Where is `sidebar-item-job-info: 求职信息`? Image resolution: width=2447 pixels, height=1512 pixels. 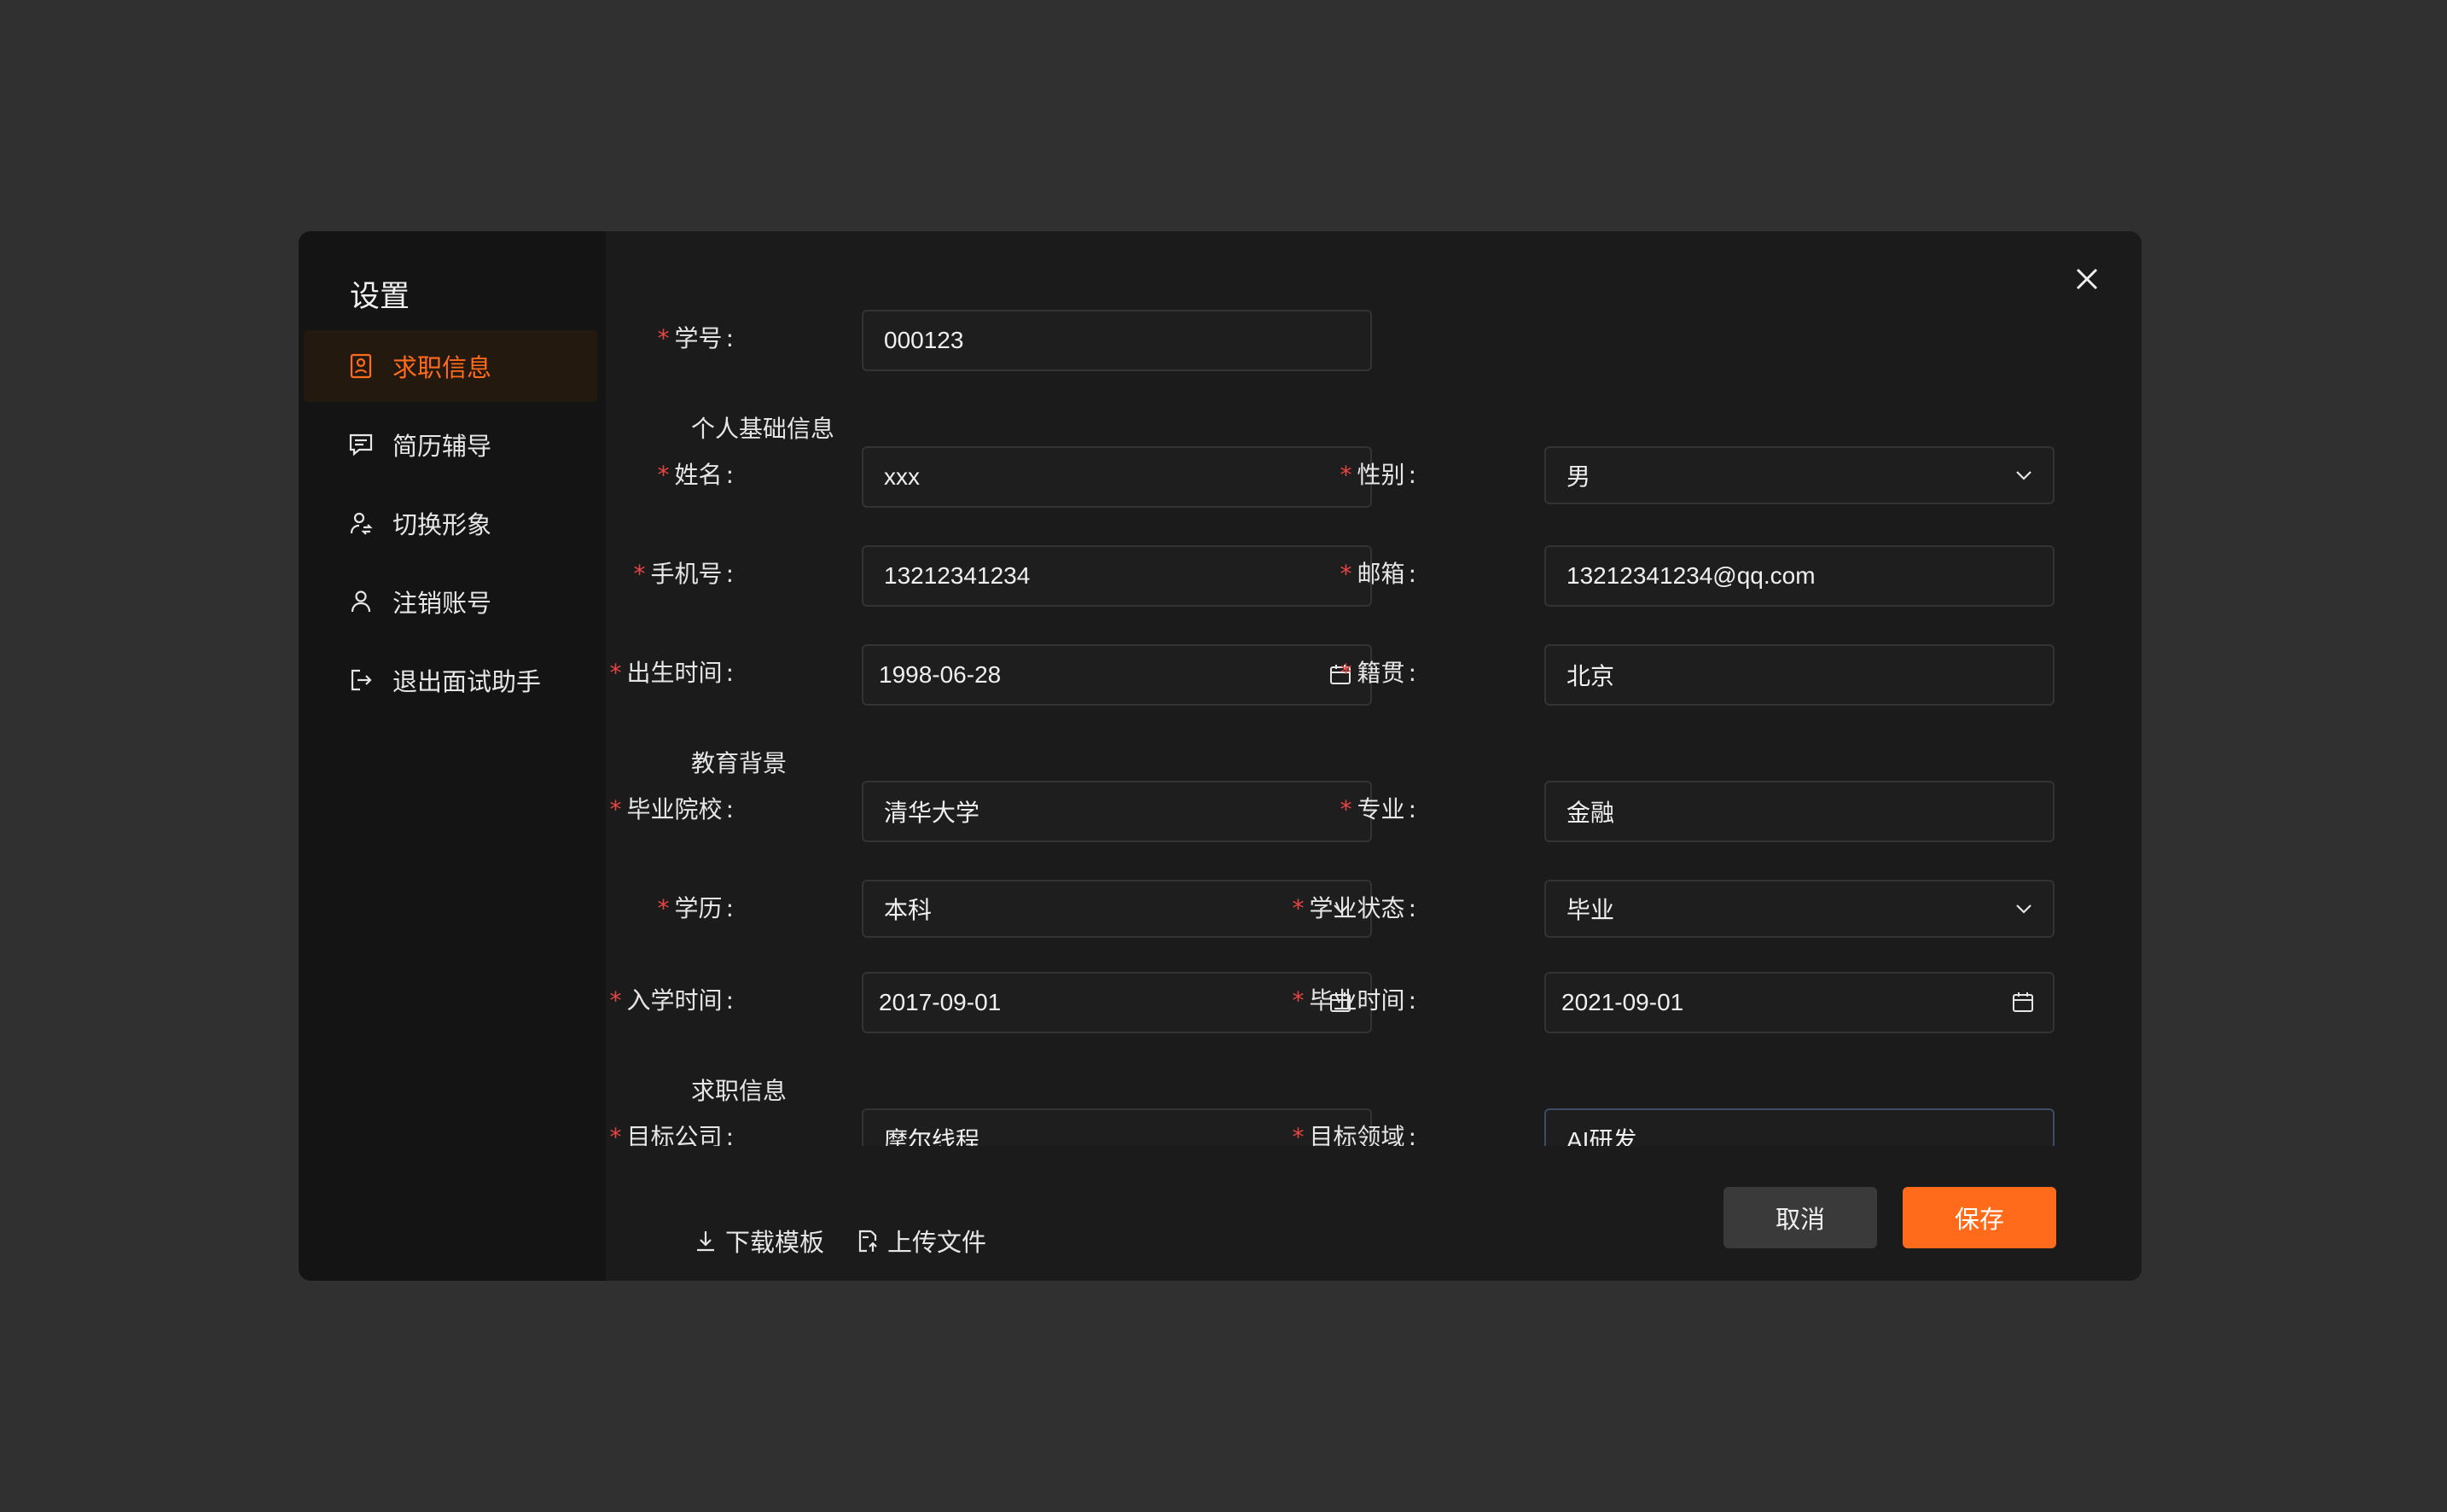
sidebar-item-job-info: 求职信息 is located at coordinates (451, 366).